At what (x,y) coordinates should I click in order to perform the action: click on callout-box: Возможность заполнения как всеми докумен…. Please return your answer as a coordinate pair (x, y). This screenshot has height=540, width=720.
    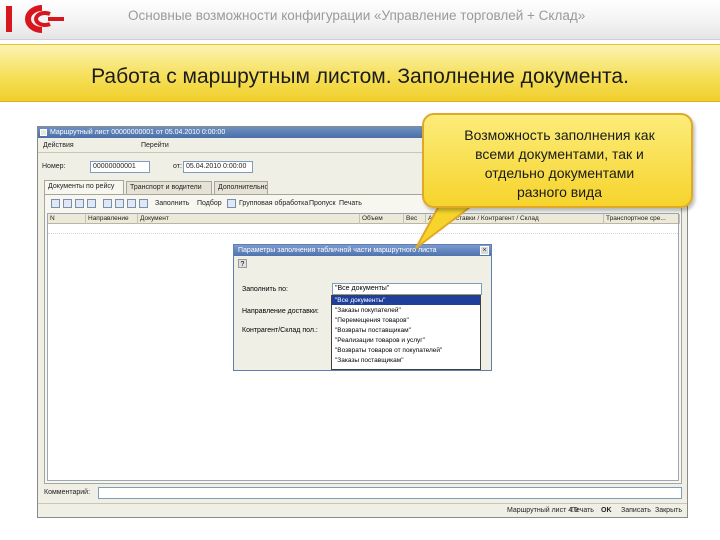
    Looking at the image, I should click on (557, 160).